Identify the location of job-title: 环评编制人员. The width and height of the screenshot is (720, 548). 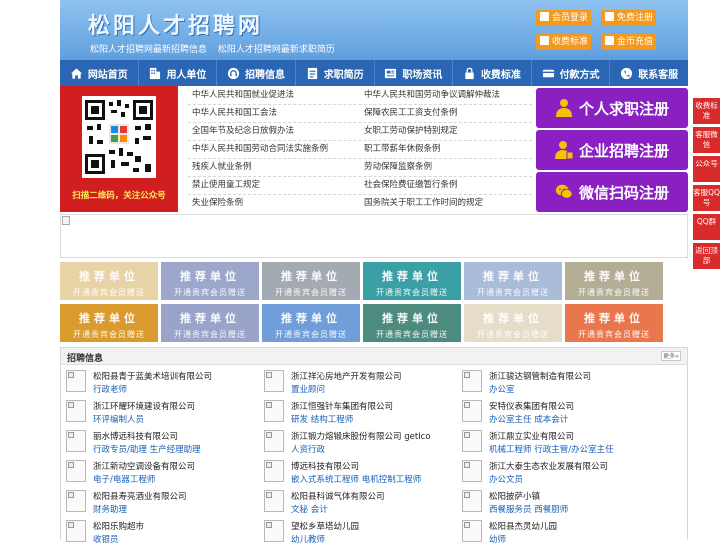
(118, 419).